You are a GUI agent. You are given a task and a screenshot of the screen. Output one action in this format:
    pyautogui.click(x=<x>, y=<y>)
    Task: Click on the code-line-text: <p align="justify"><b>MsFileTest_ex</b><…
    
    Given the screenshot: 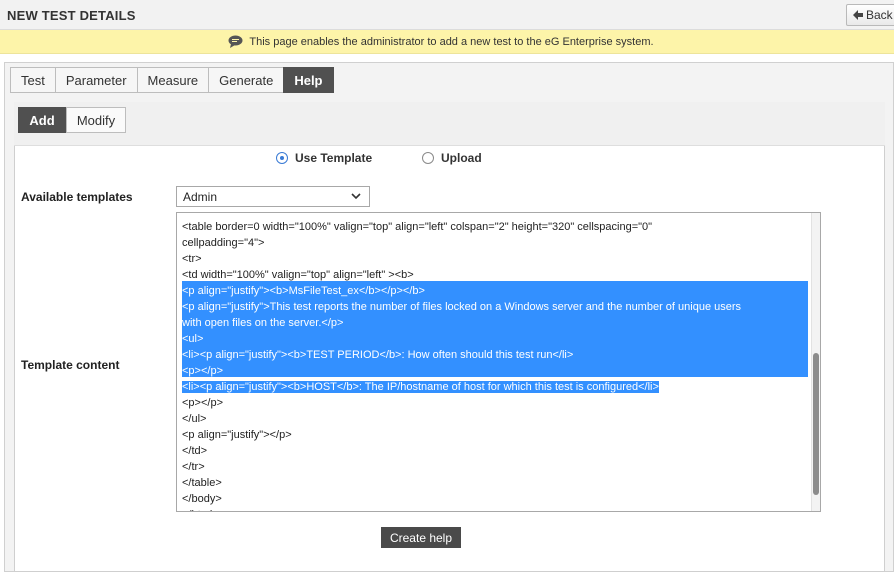 What is the action you would take?
    pyautogui.click(x=303, y=291)
    